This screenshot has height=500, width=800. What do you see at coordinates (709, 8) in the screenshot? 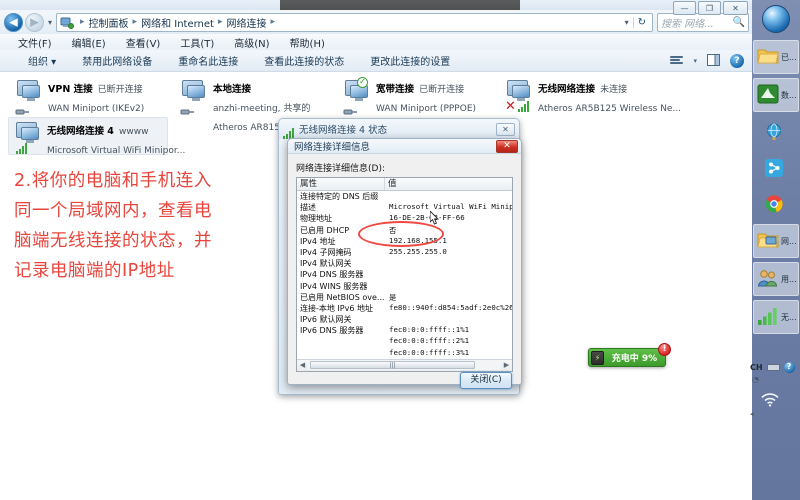
I see `maximize-button: ❐` at bounding box center [709, 8].